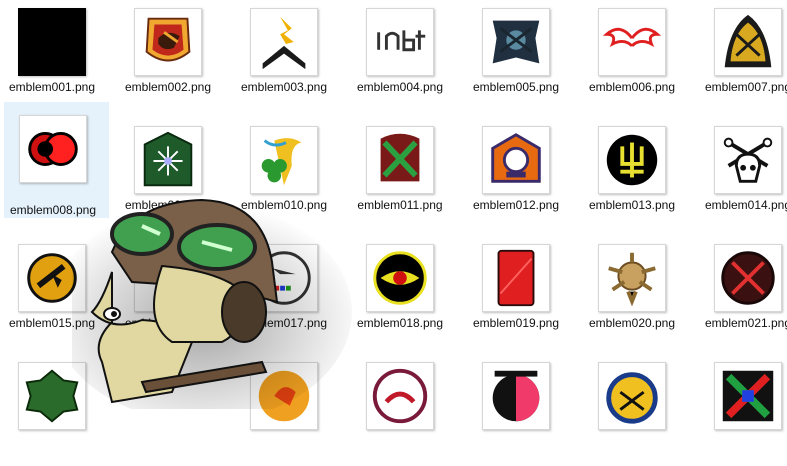 The width and height of the screenshot is (787, 466). Describe the element at coordinates (516, 278) in the screenshot. I see `red-card-emblem-icon` at that location.